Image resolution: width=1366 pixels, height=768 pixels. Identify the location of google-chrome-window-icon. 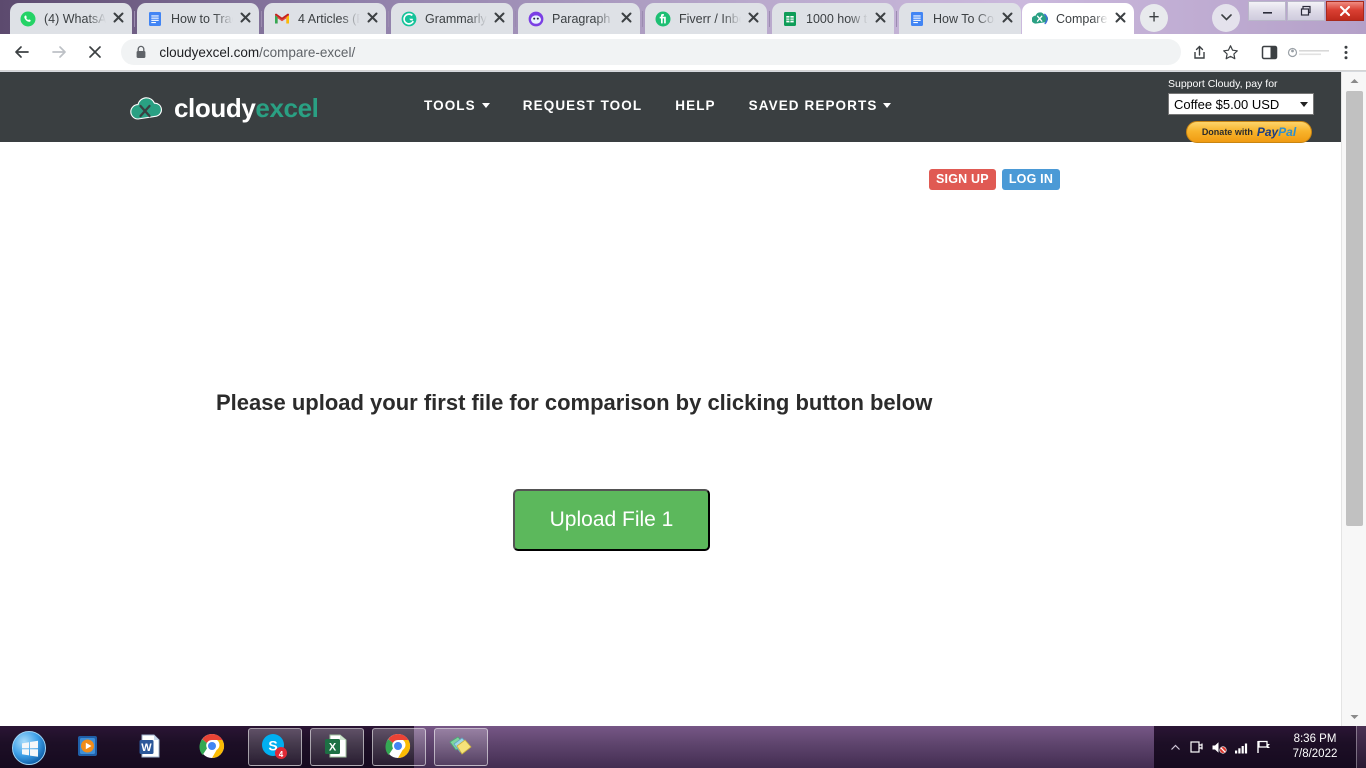
(399, 747).